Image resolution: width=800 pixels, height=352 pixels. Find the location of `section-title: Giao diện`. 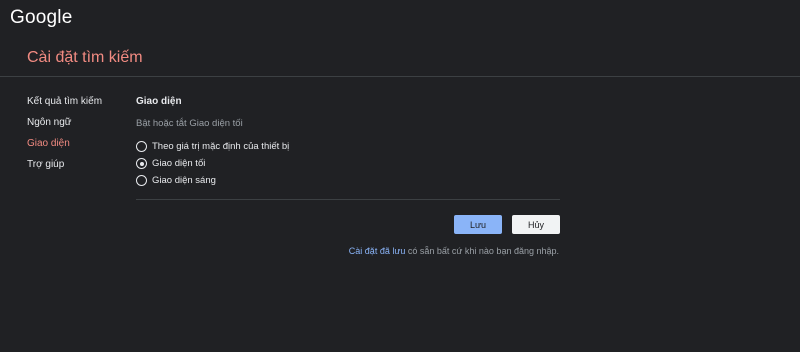

section-title: Giao diện is located at coordinates (159, 101).